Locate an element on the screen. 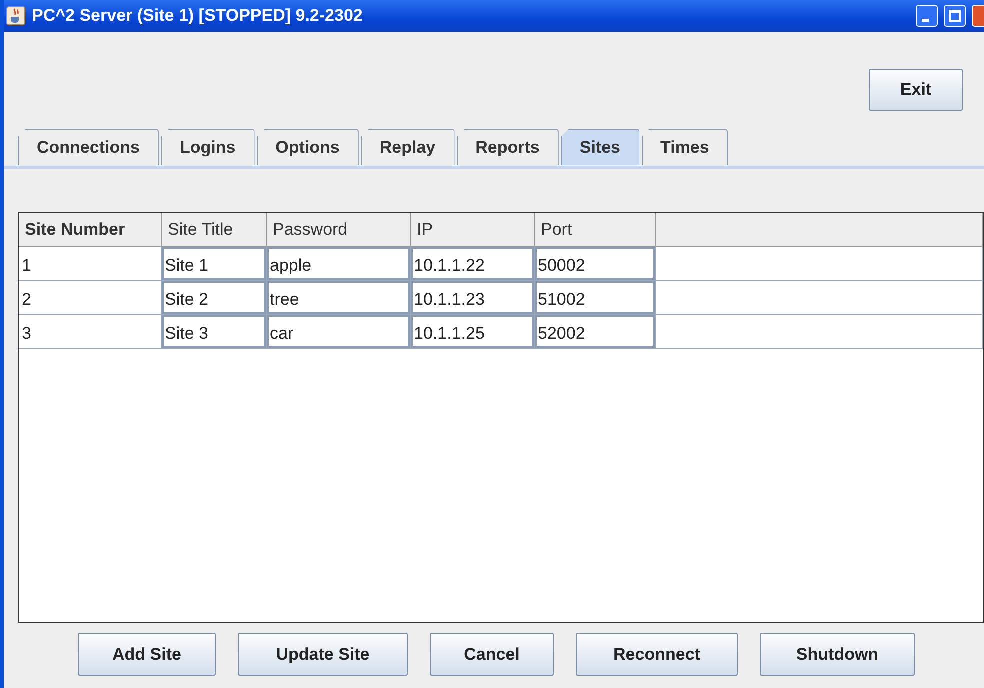  table-cell: tree is located at coordinates (339, 297).